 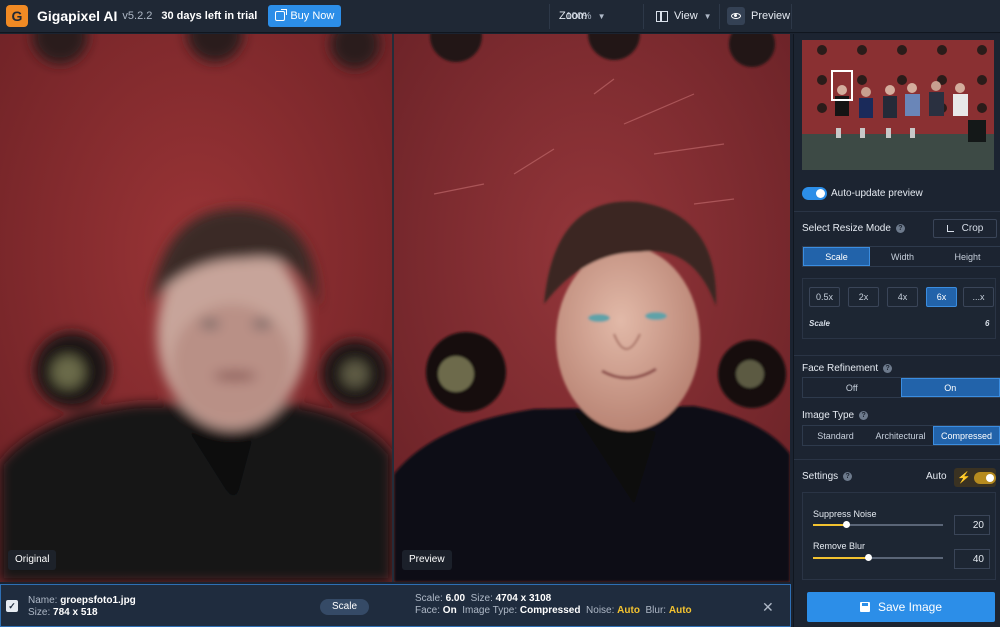 I want to click on remove-blur-input: 40, so click(x=972, y=559).